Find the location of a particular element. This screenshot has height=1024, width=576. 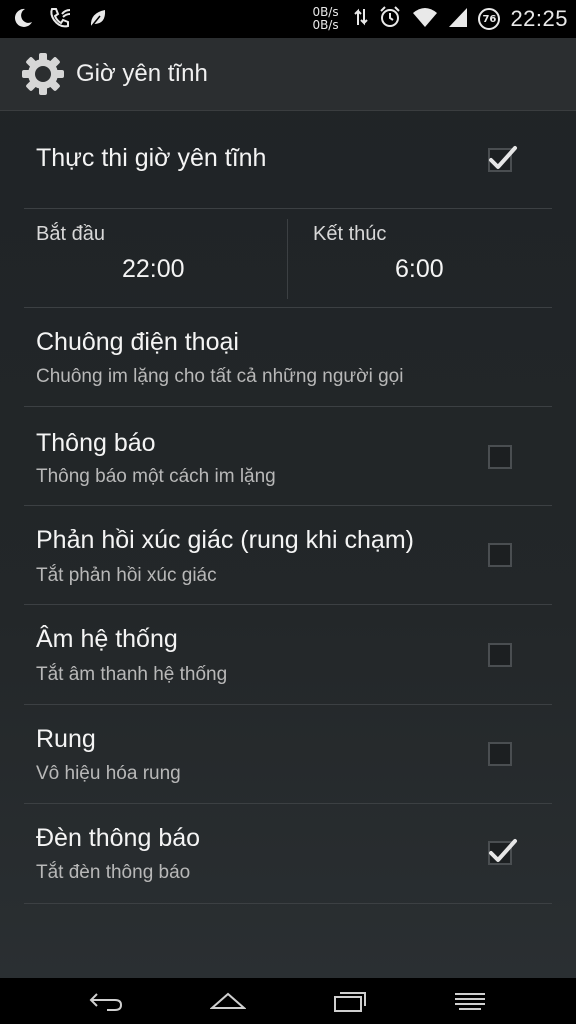

data-transfer-icon is located at coordinates (361, 19).